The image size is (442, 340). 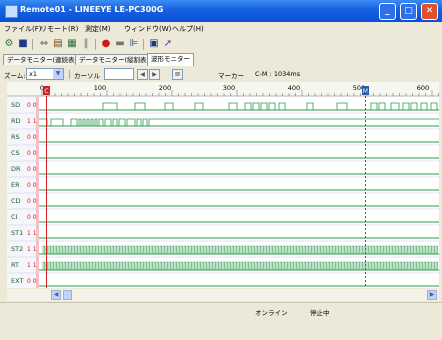 I want to click on signal-name-sd: SD, so click(x=15, y=105).